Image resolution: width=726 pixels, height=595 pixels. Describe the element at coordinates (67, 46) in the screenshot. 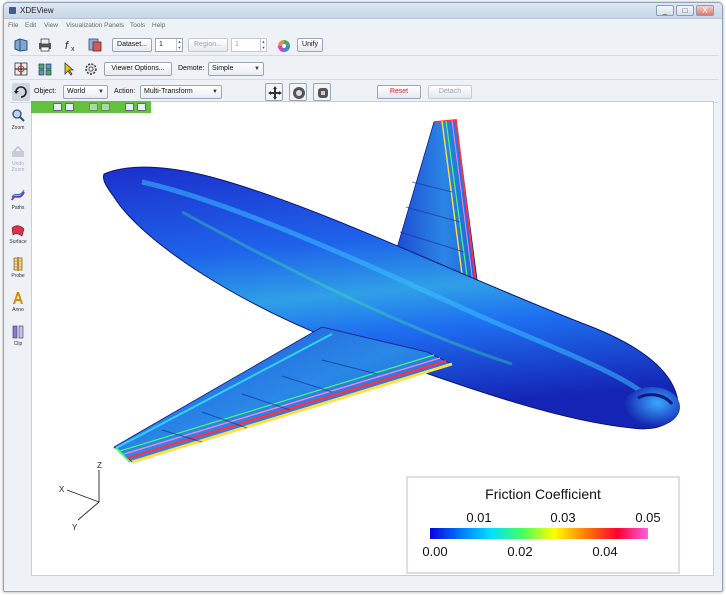

I see `svg-text: f` at that location.